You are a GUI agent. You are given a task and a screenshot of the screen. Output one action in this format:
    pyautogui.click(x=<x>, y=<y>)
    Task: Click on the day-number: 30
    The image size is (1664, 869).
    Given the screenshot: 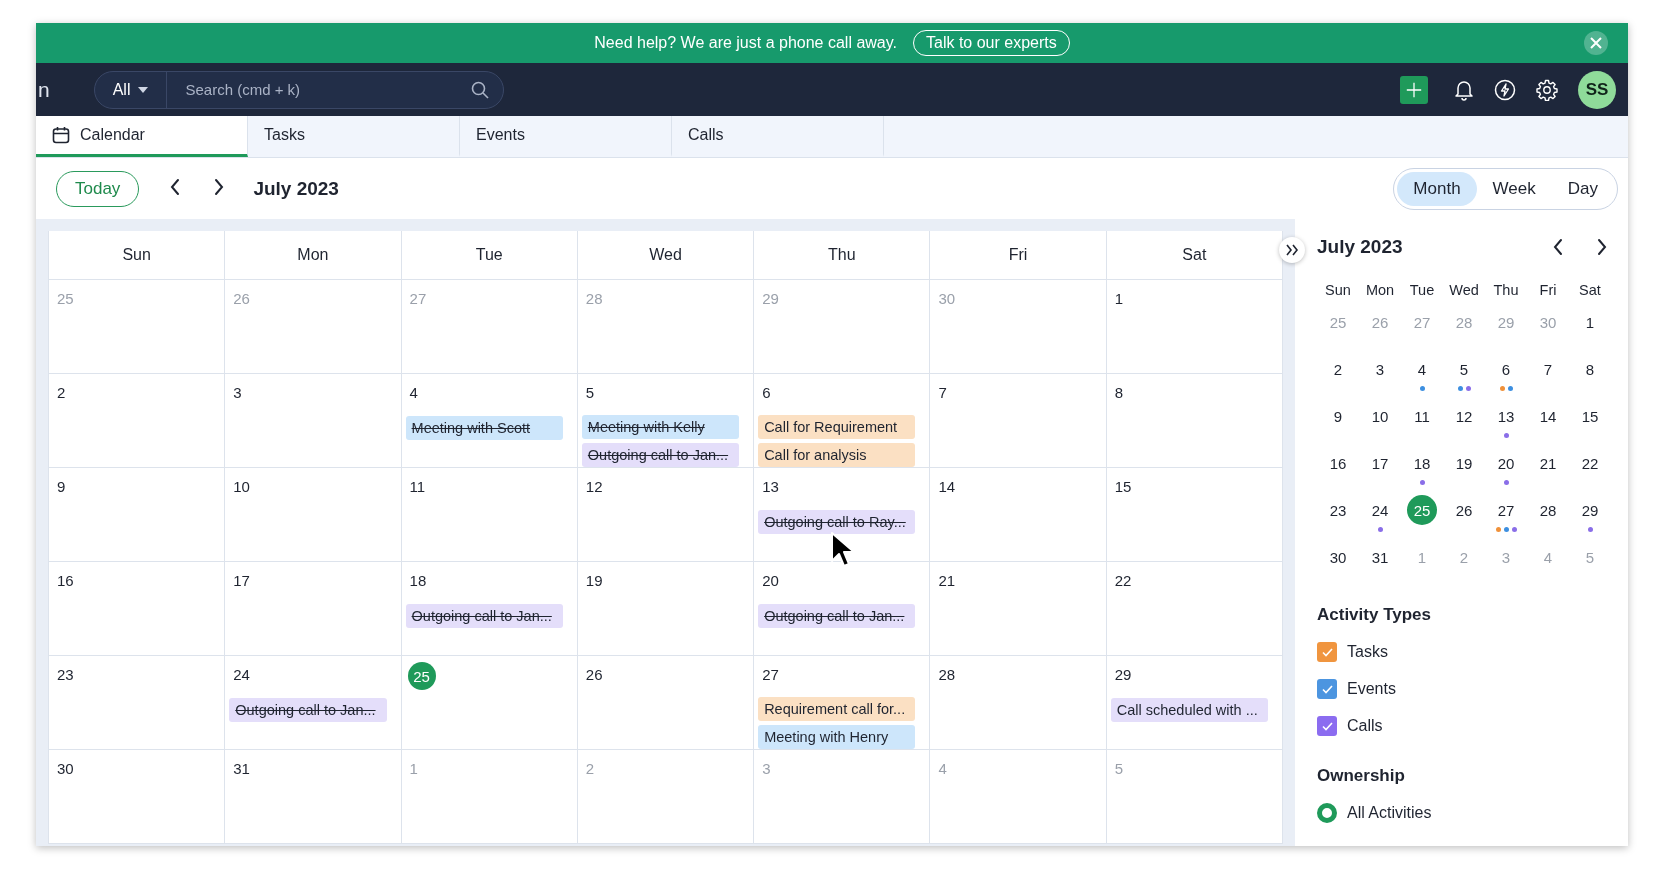 What is the action you would take?
    pyautogui.click(x=65, y=770)
    